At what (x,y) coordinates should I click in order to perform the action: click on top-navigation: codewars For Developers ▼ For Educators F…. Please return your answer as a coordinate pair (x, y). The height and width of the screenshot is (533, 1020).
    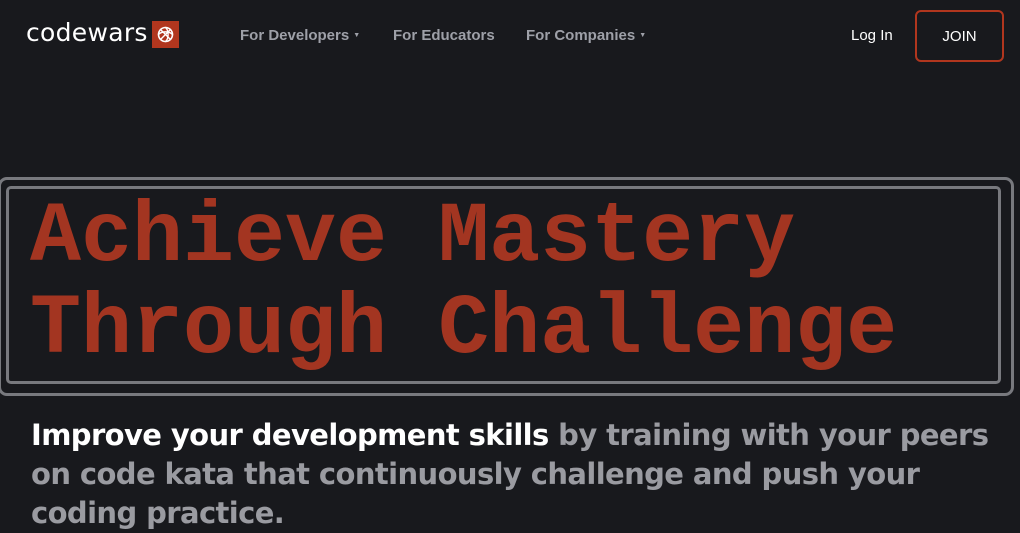
    Looking at the image, I should click on (510, 36).